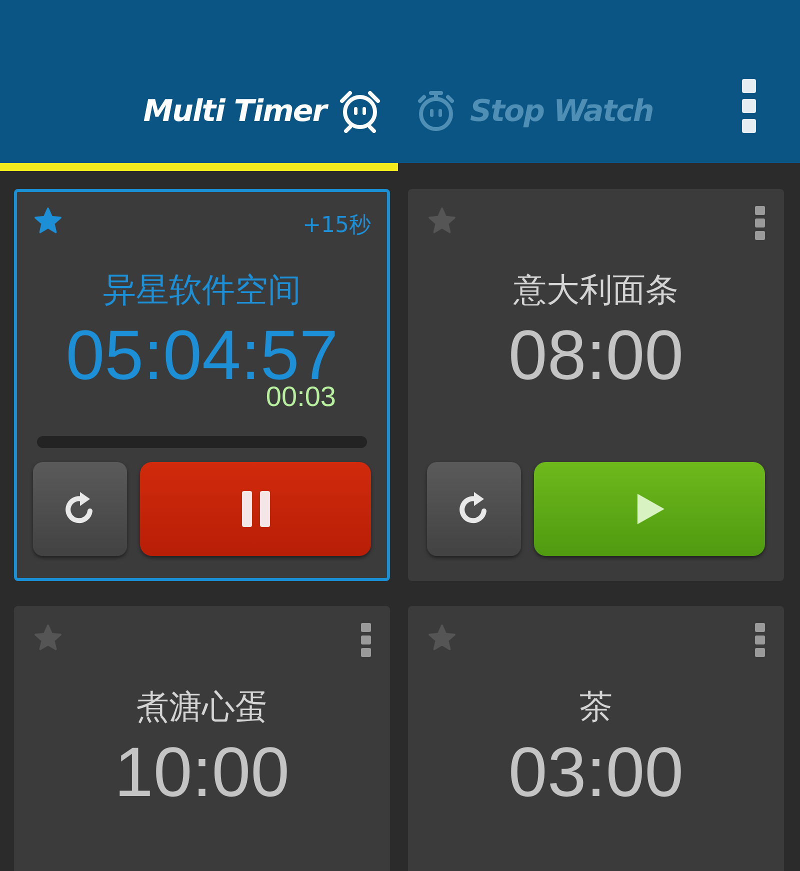 This screenshot has width=800, height=871. I want to click on tab: Multi Timer, so click(200, 111).